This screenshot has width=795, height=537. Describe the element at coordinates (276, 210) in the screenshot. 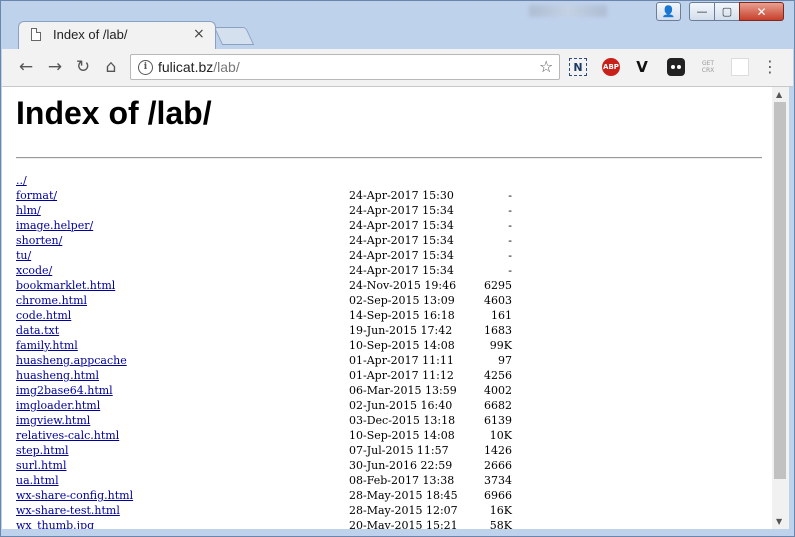

I see `list-item: hlm/24-Apr-2017 15:34 -` at that location.